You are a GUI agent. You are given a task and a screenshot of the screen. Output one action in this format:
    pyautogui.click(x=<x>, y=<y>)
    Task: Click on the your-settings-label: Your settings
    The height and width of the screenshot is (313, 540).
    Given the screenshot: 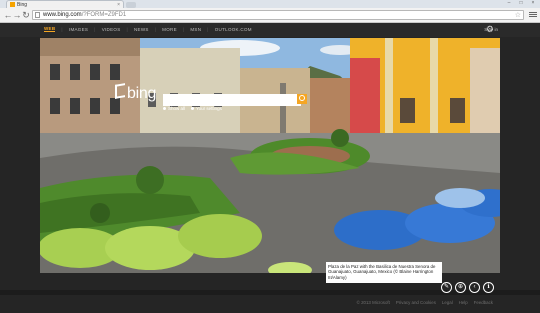 What is the action you would take?
    pyautogui.click(x=209, y=108)
    